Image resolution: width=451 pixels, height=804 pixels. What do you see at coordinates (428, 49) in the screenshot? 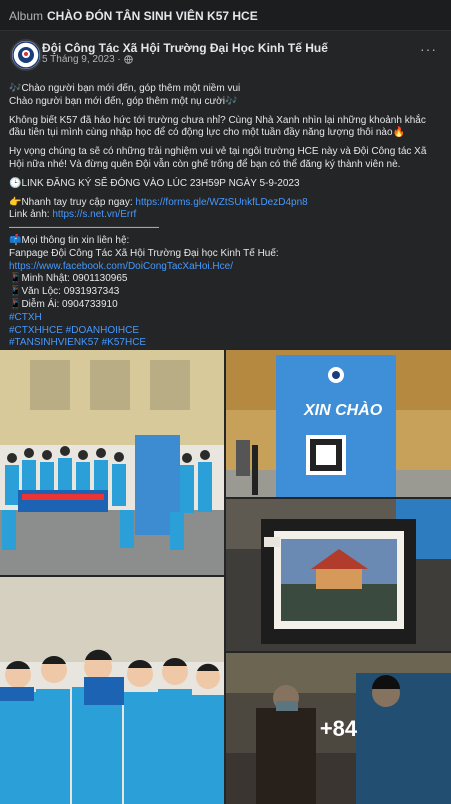
I see `more-options-icon: ···` at bounding box center [428, 49].